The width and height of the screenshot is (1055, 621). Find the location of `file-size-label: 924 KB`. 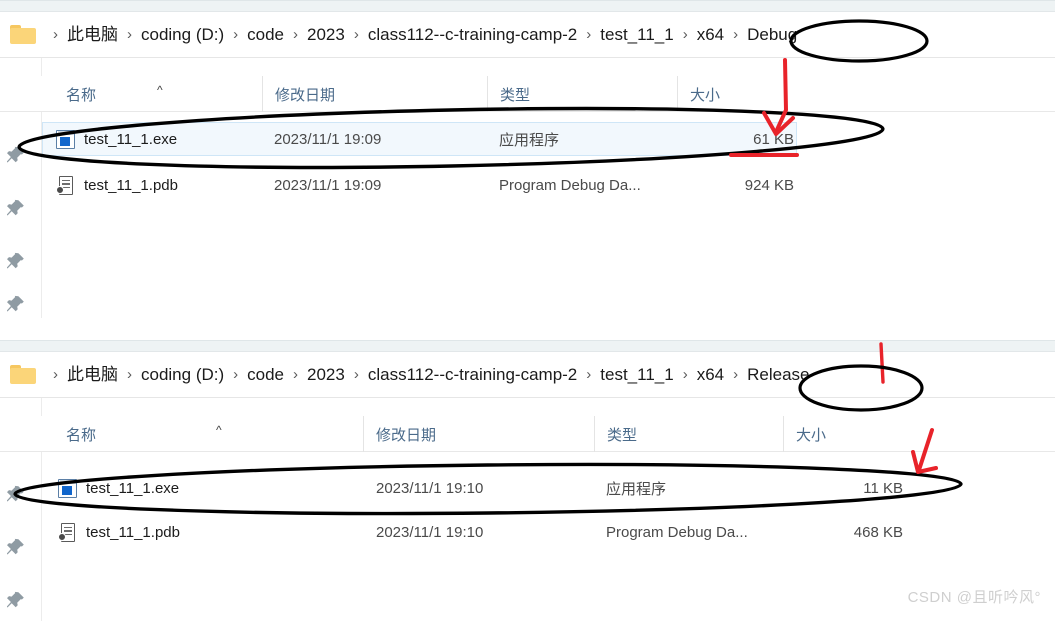

file-size-label: 924 KB is located at coordinates (769, 185).